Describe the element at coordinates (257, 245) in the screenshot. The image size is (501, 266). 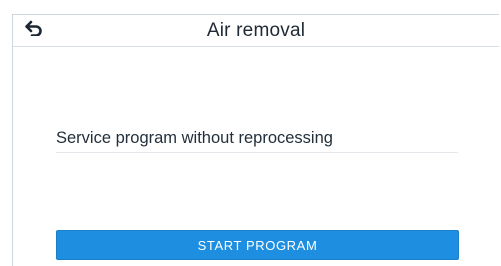
I see `start-program-button: START PROGRAM` at that location.